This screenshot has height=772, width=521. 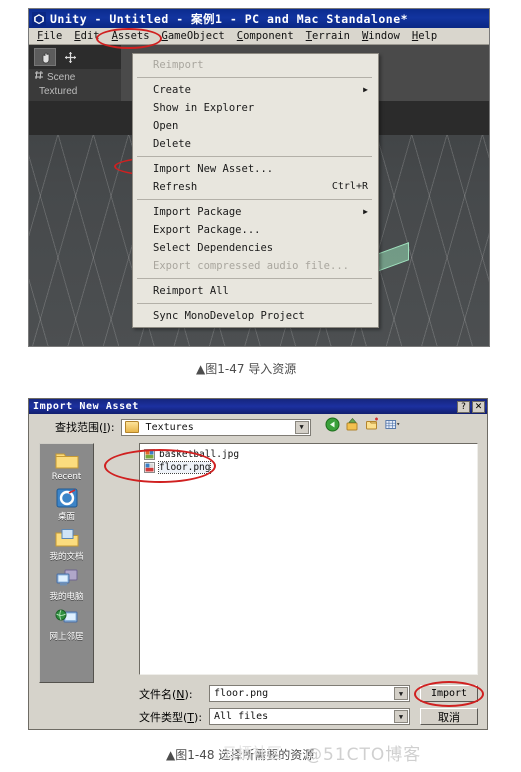 I want to click on menu-file: File, so click(x=49, y=36).